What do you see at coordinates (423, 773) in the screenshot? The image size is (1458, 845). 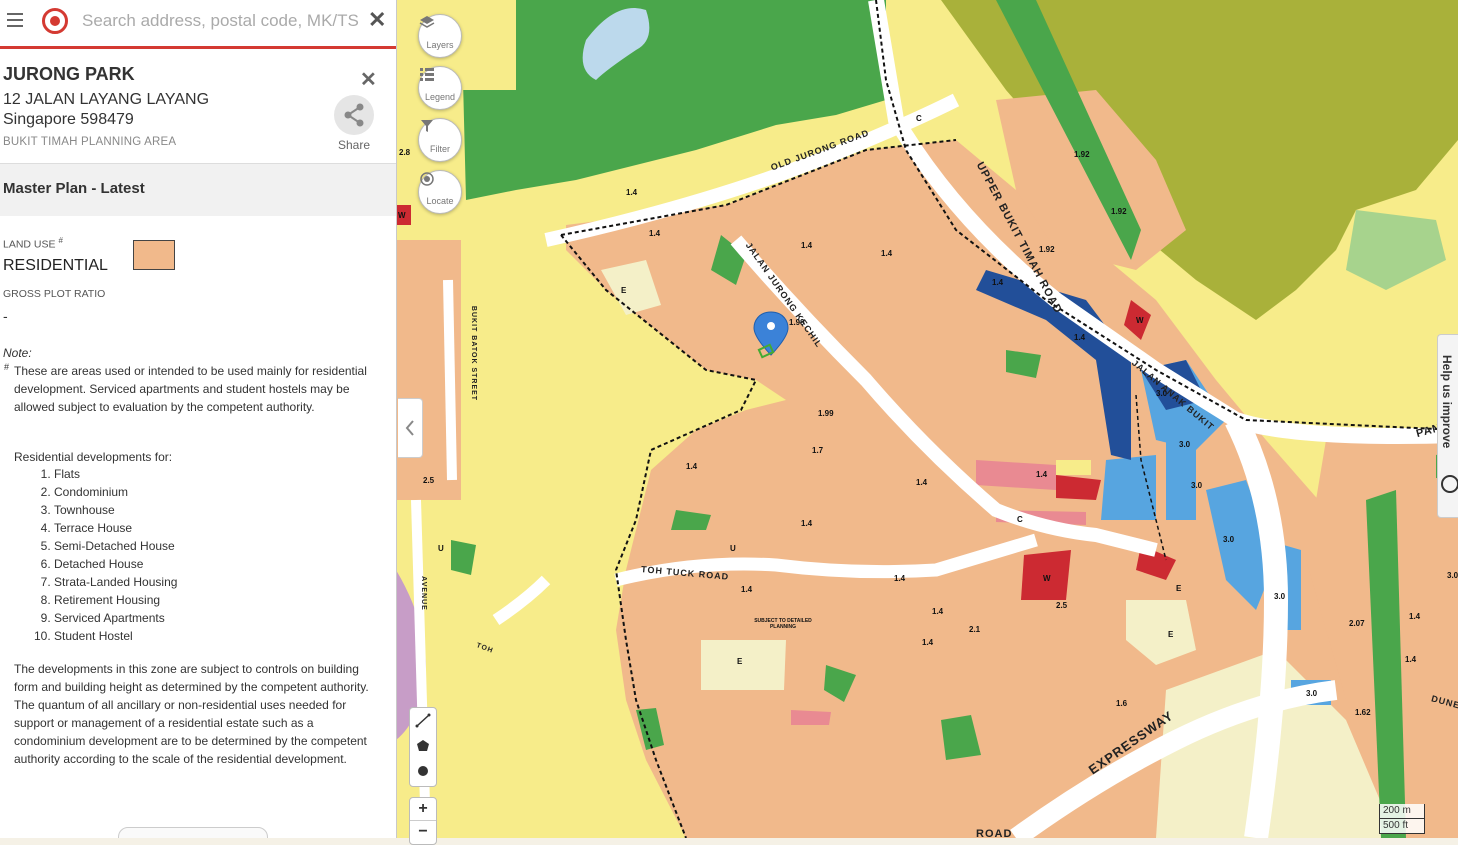 I see `draw-circle-icon` at bounding box center [423, 773].